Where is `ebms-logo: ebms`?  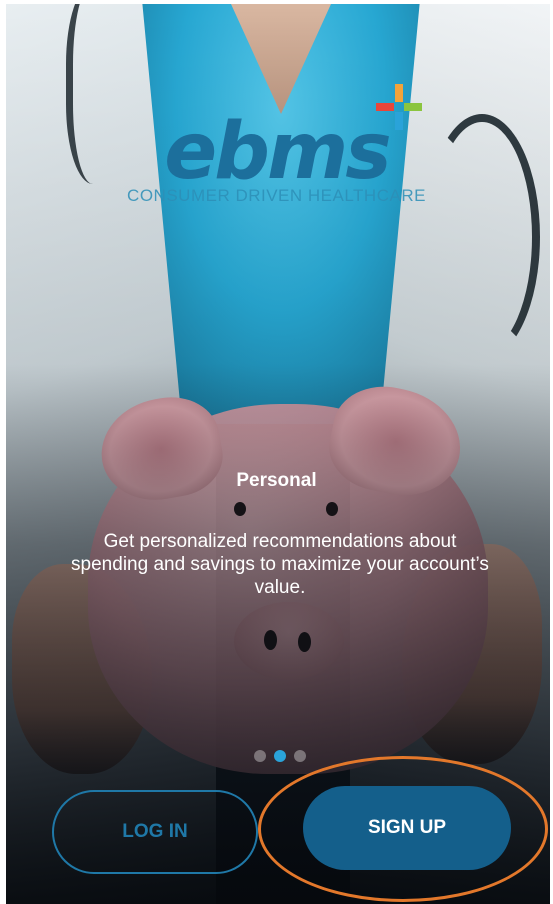
ebms-logo: ebms is located at coordinates (276, 152).